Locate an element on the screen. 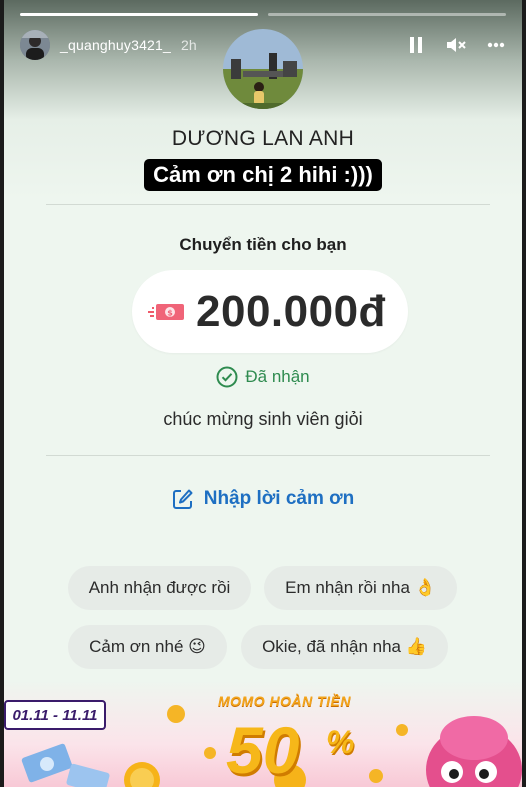  money-transfer-icon: $ is located at coordinates (167, 312).